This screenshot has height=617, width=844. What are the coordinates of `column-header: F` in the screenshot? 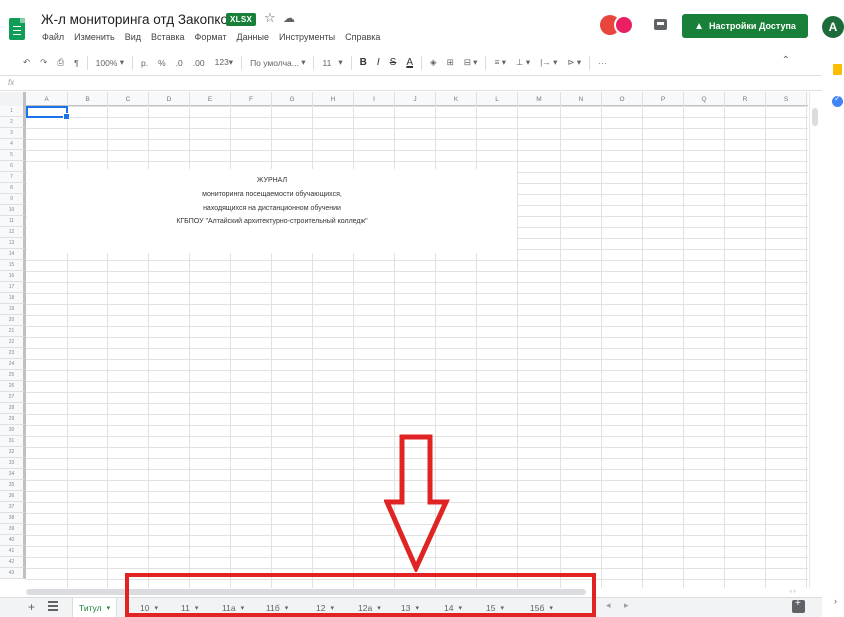 It's located at (251, 99).